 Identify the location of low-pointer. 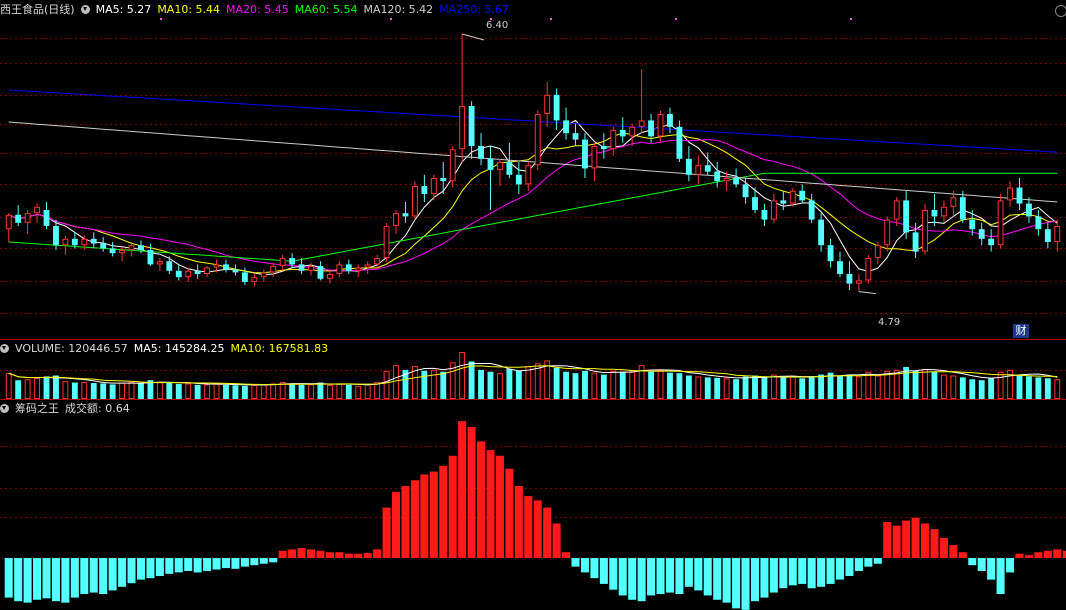
(867, 293).